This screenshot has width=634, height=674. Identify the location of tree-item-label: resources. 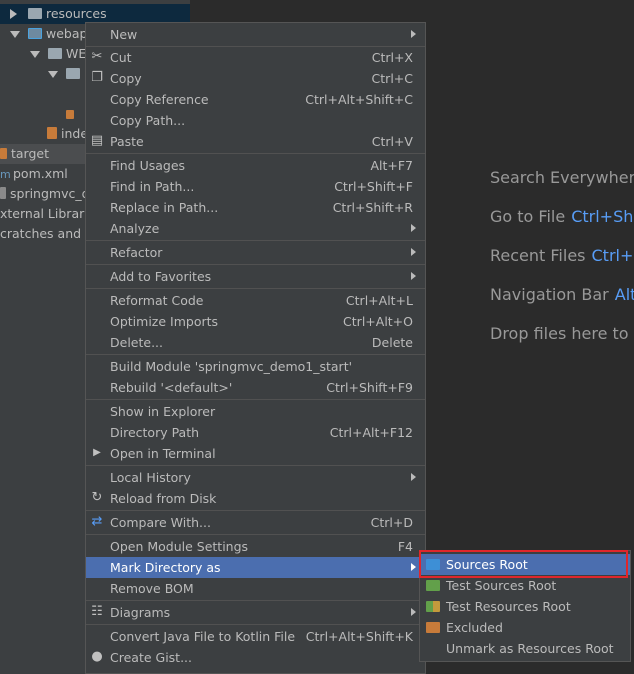
(76, 13).